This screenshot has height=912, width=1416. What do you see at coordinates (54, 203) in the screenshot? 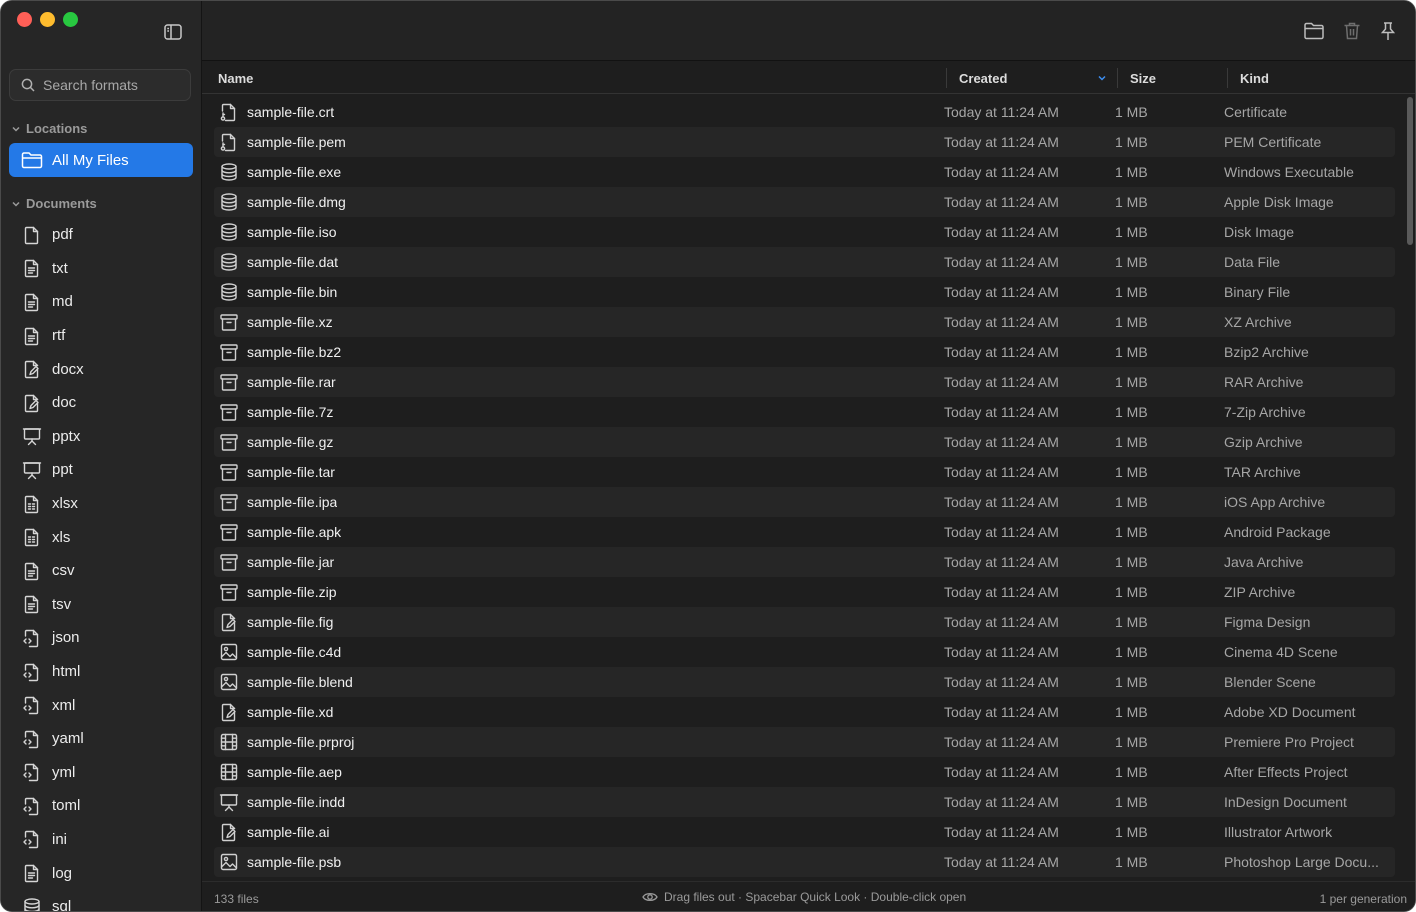
I see `documents-section-header: Documents` at bounding box center [54, 203].